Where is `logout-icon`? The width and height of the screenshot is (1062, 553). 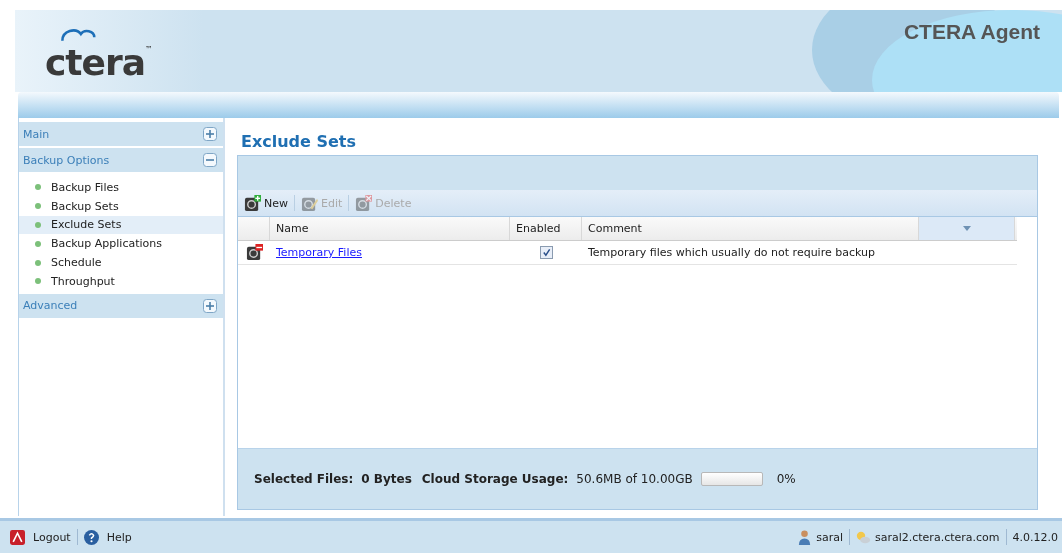
logout-icon is located at coordinates (17, 537).